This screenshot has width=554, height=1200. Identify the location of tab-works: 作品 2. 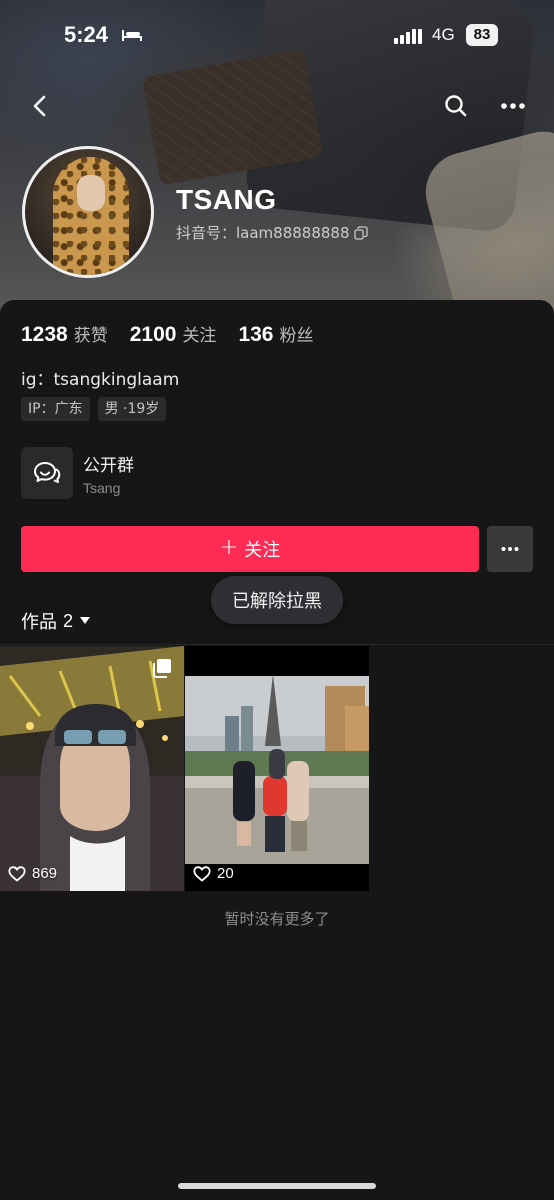
(56, 621).